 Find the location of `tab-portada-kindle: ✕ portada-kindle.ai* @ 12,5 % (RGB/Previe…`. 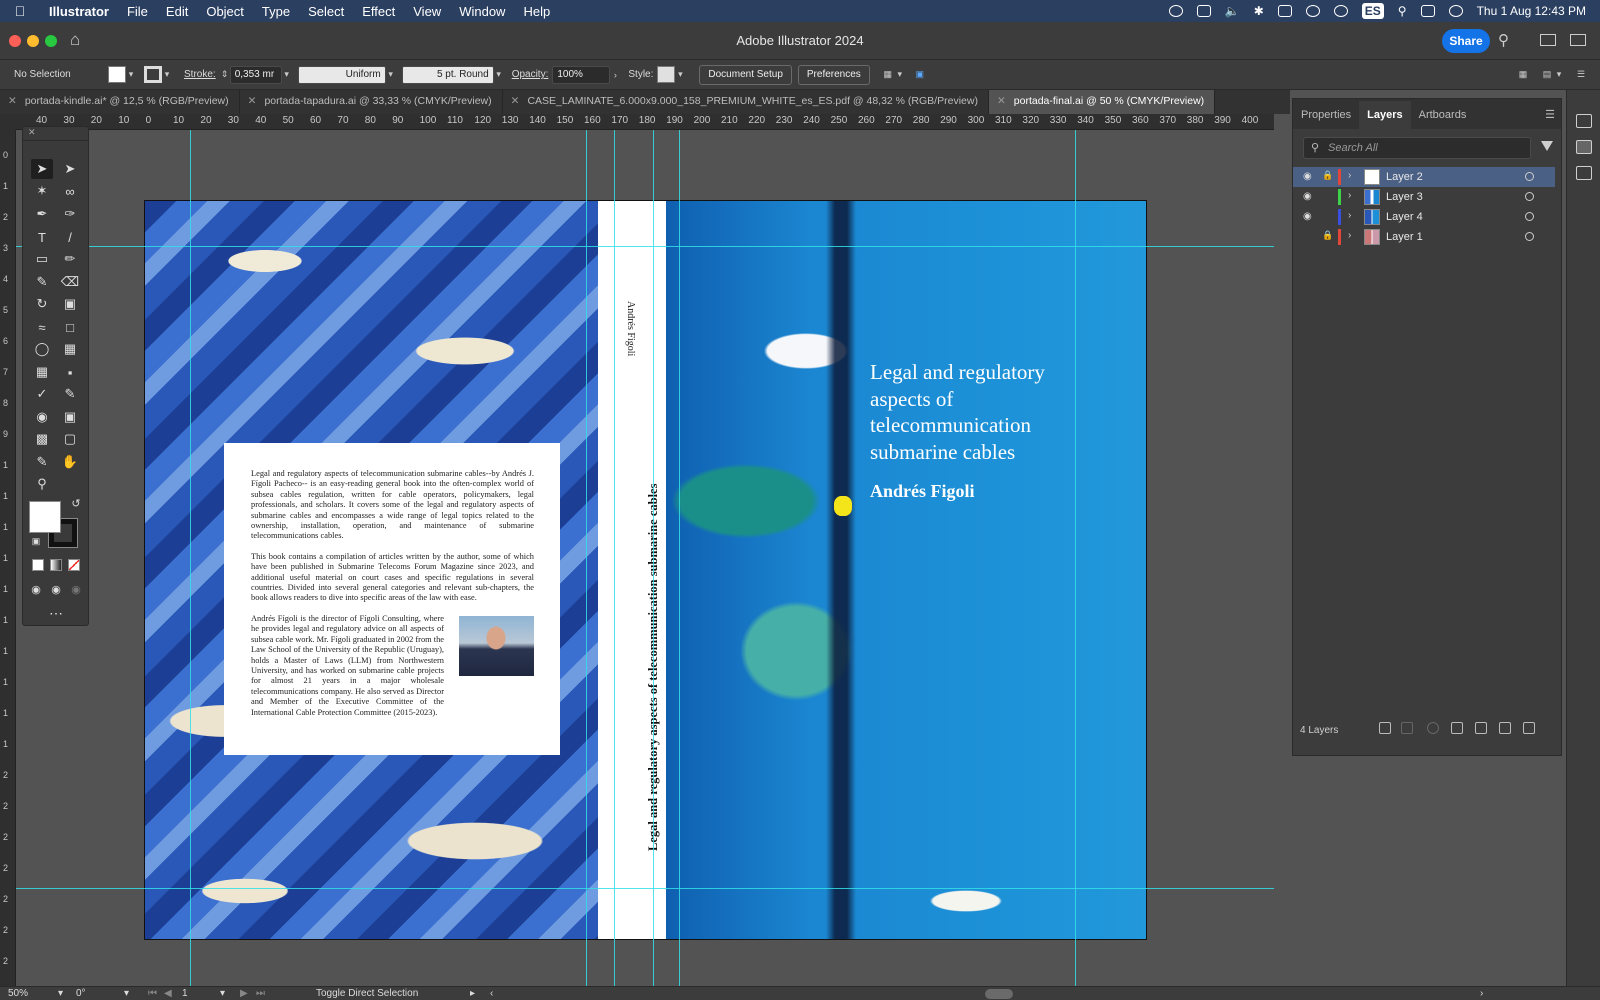

tab-portada-kindle: ✕ portada-kindle.ai* @ 12,5 % (RGB/Previe… is located at coordinates (120, 102).